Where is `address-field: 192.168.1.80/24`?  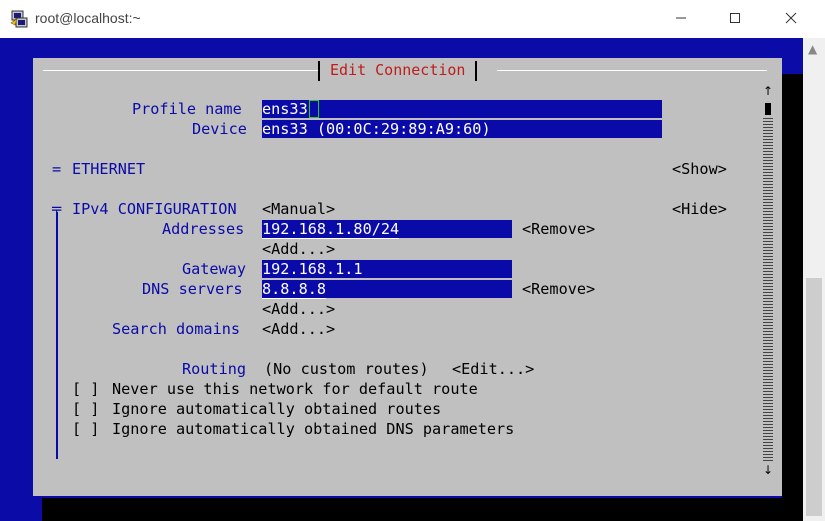
address-field: 192.168.1.80/24 is located at coordinates (387, 229).